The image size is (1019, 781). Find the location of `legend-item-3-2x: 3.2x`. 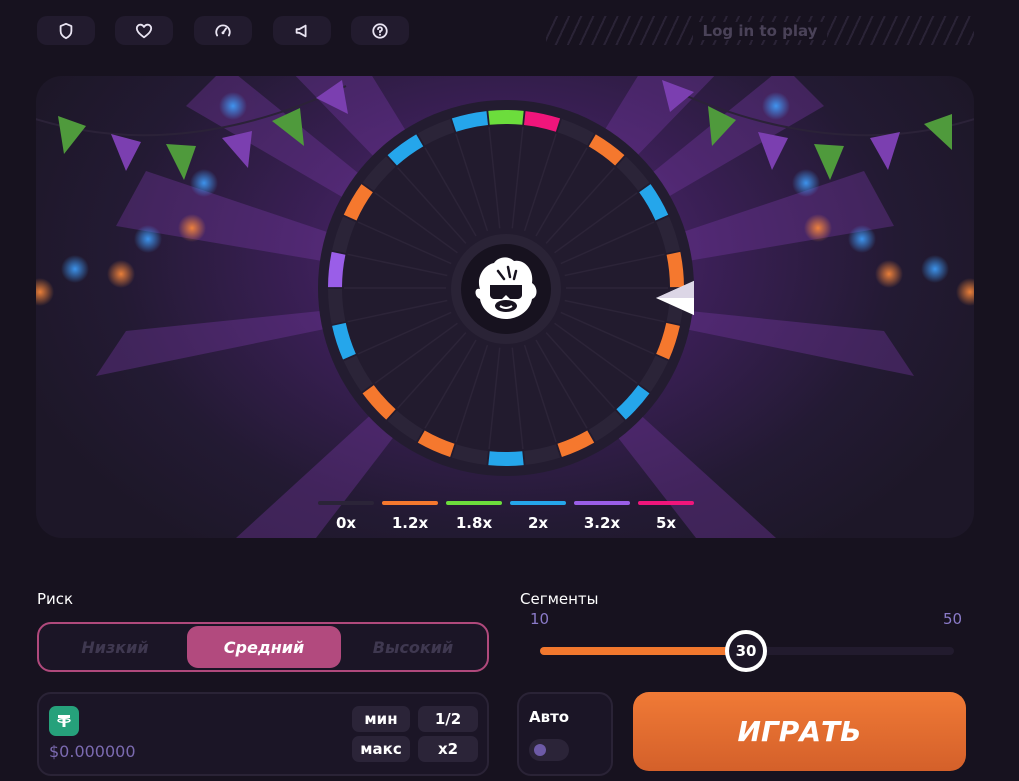

legend-item-3-2x: 3.2x is located at coordinates (602, 516).